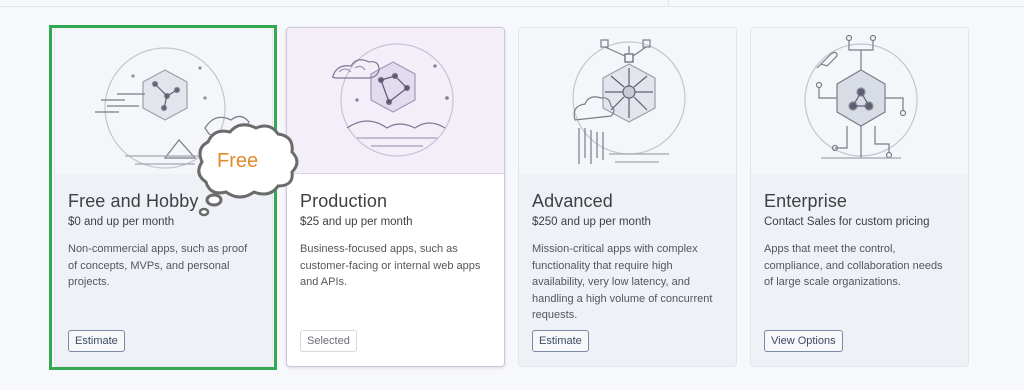 The image size is (1024, 390). Describe the element at coordinates (806, 201) in the screenshot. I see `plan-name: Enterprise` at that location.